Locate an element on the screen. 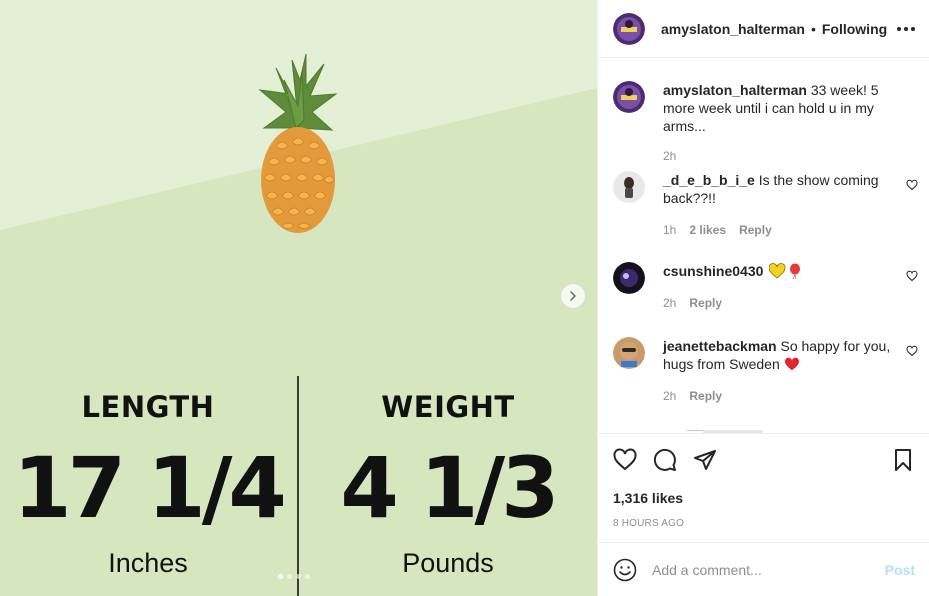 The image size is (929, 596). caption-time: 2h is located at coordinates (669, 156).